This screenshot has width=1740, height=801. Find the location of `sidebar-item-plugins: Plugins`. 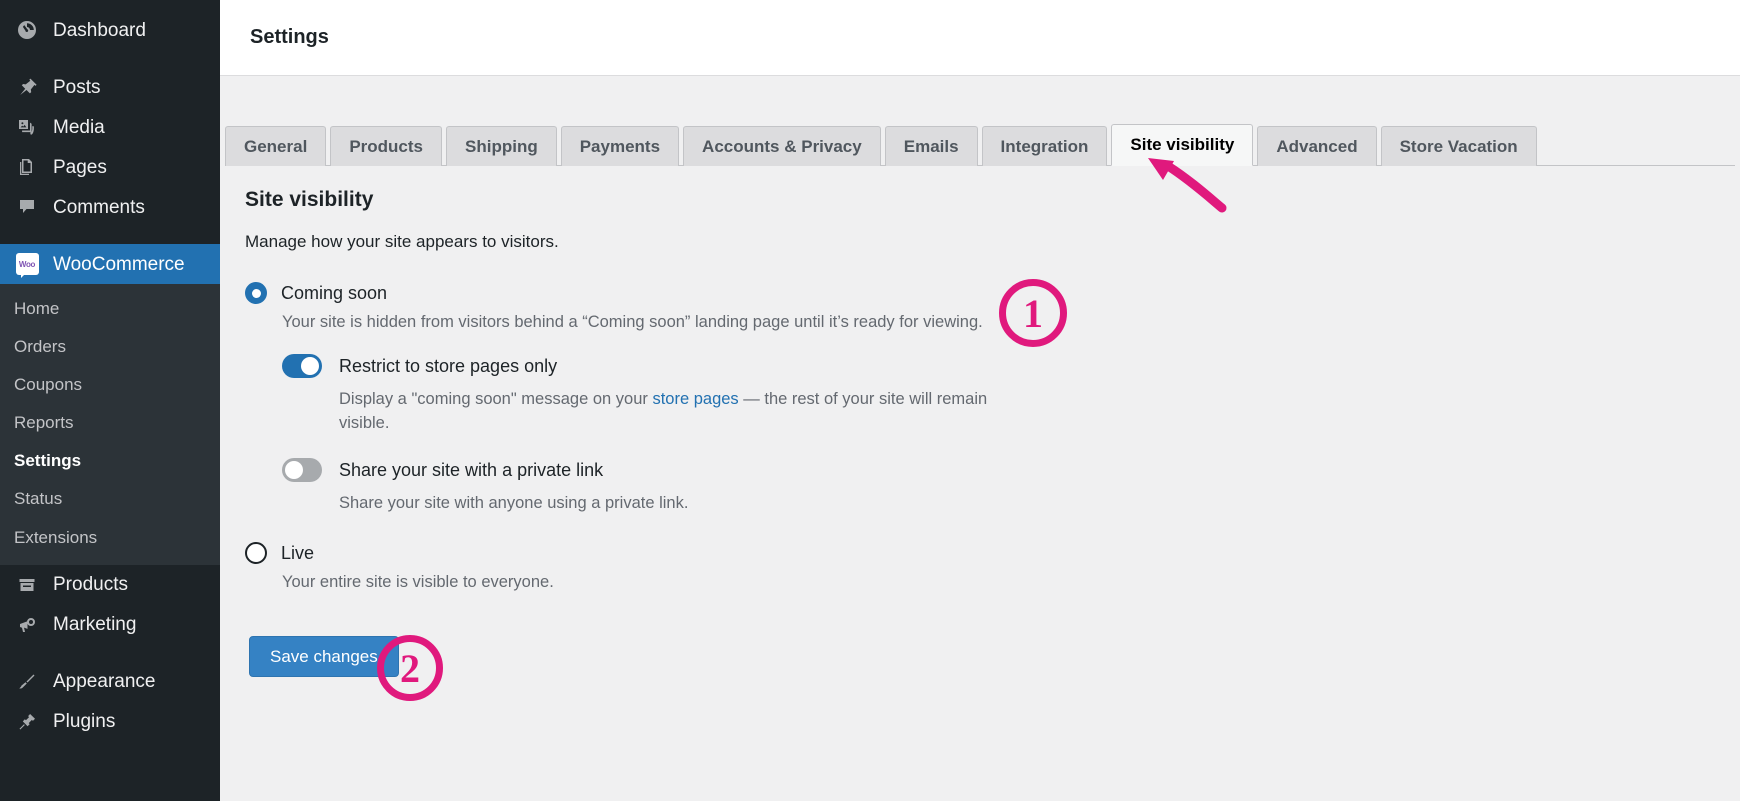

sidebar-item-plugins: Plugins is located at coordinates (110, 722).